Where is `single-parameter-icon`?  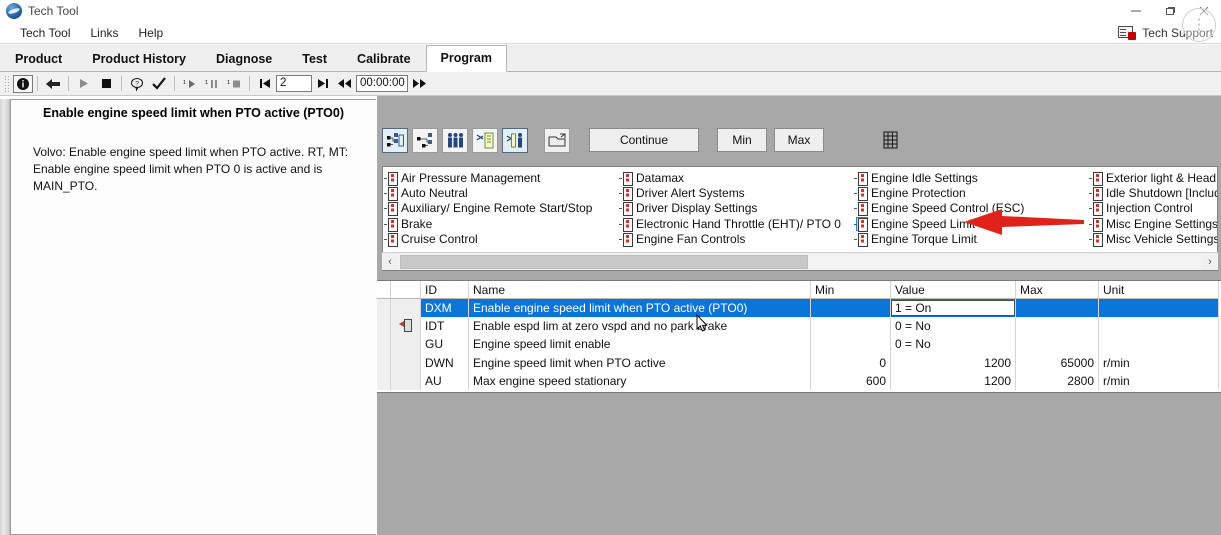 single-parameter-icon is located at coordinates (515, 140).